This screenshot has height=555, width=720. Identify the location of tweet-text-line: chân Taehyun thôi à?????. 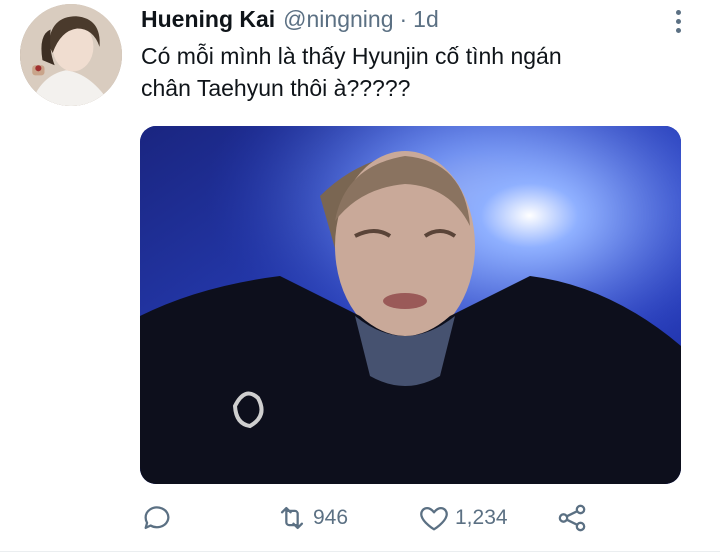
(276, 88).